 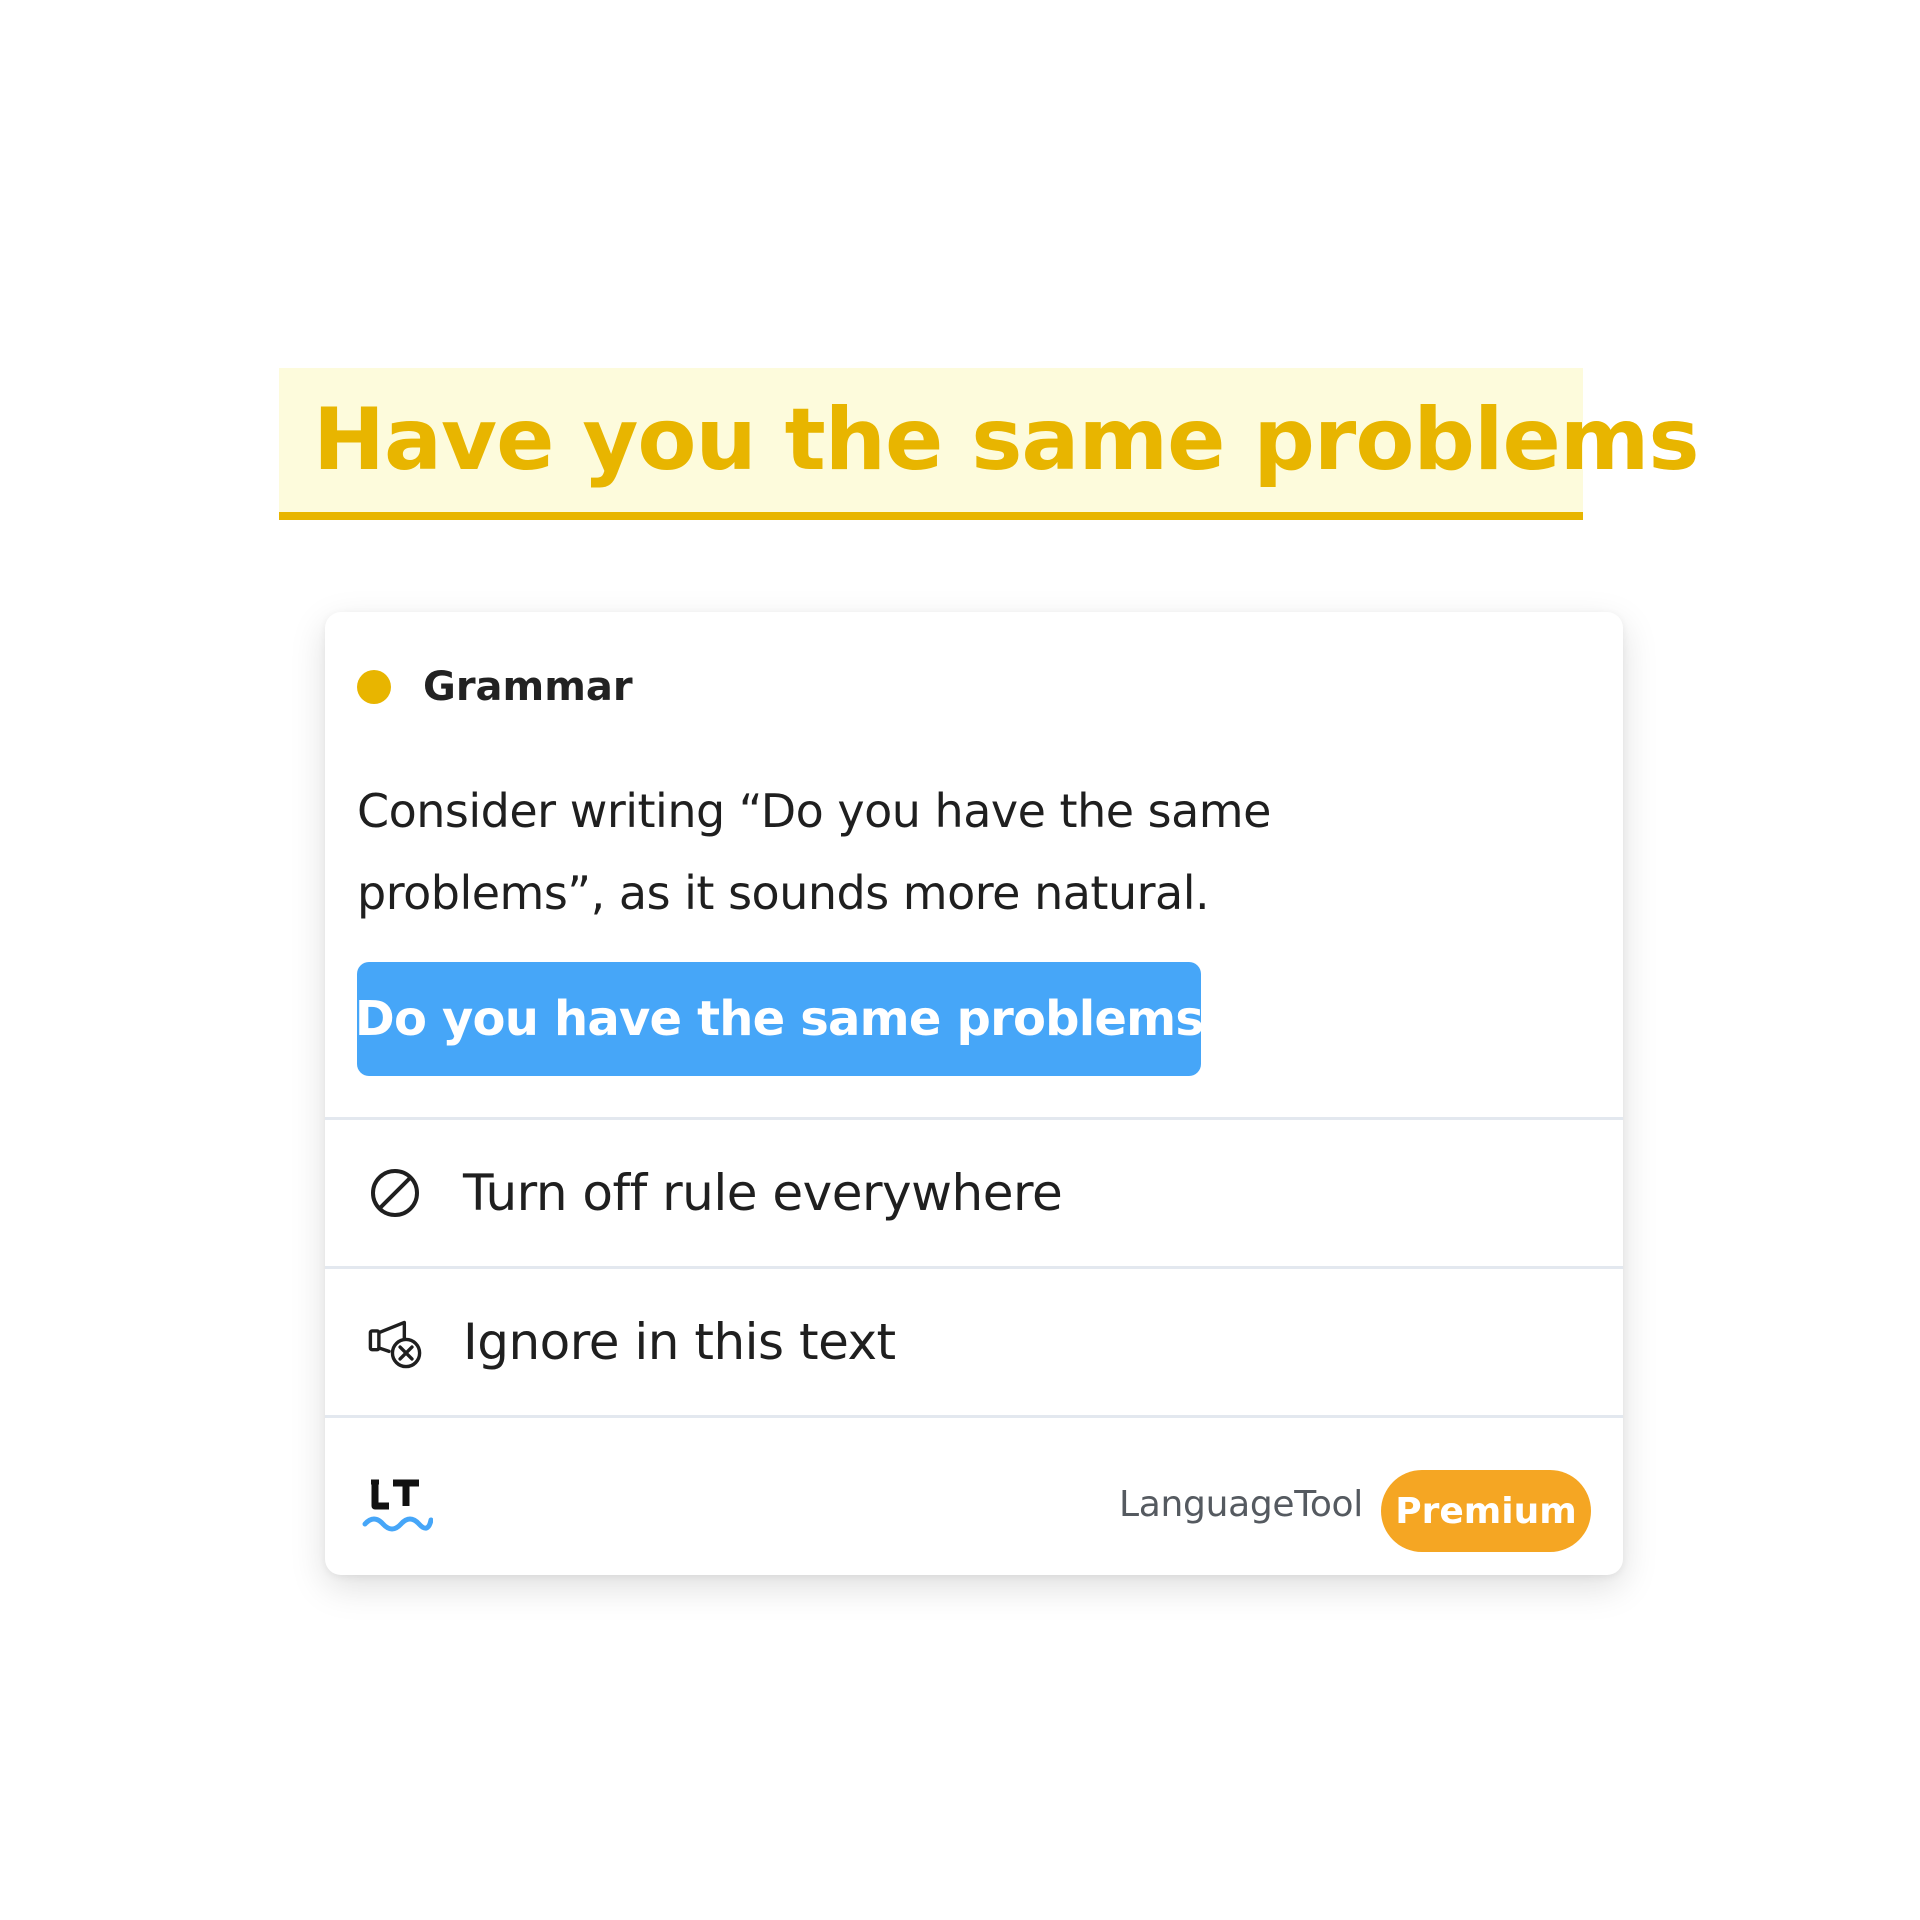 I want to click on brand-name: LanguageTool, so click(x=1241, y=1504).